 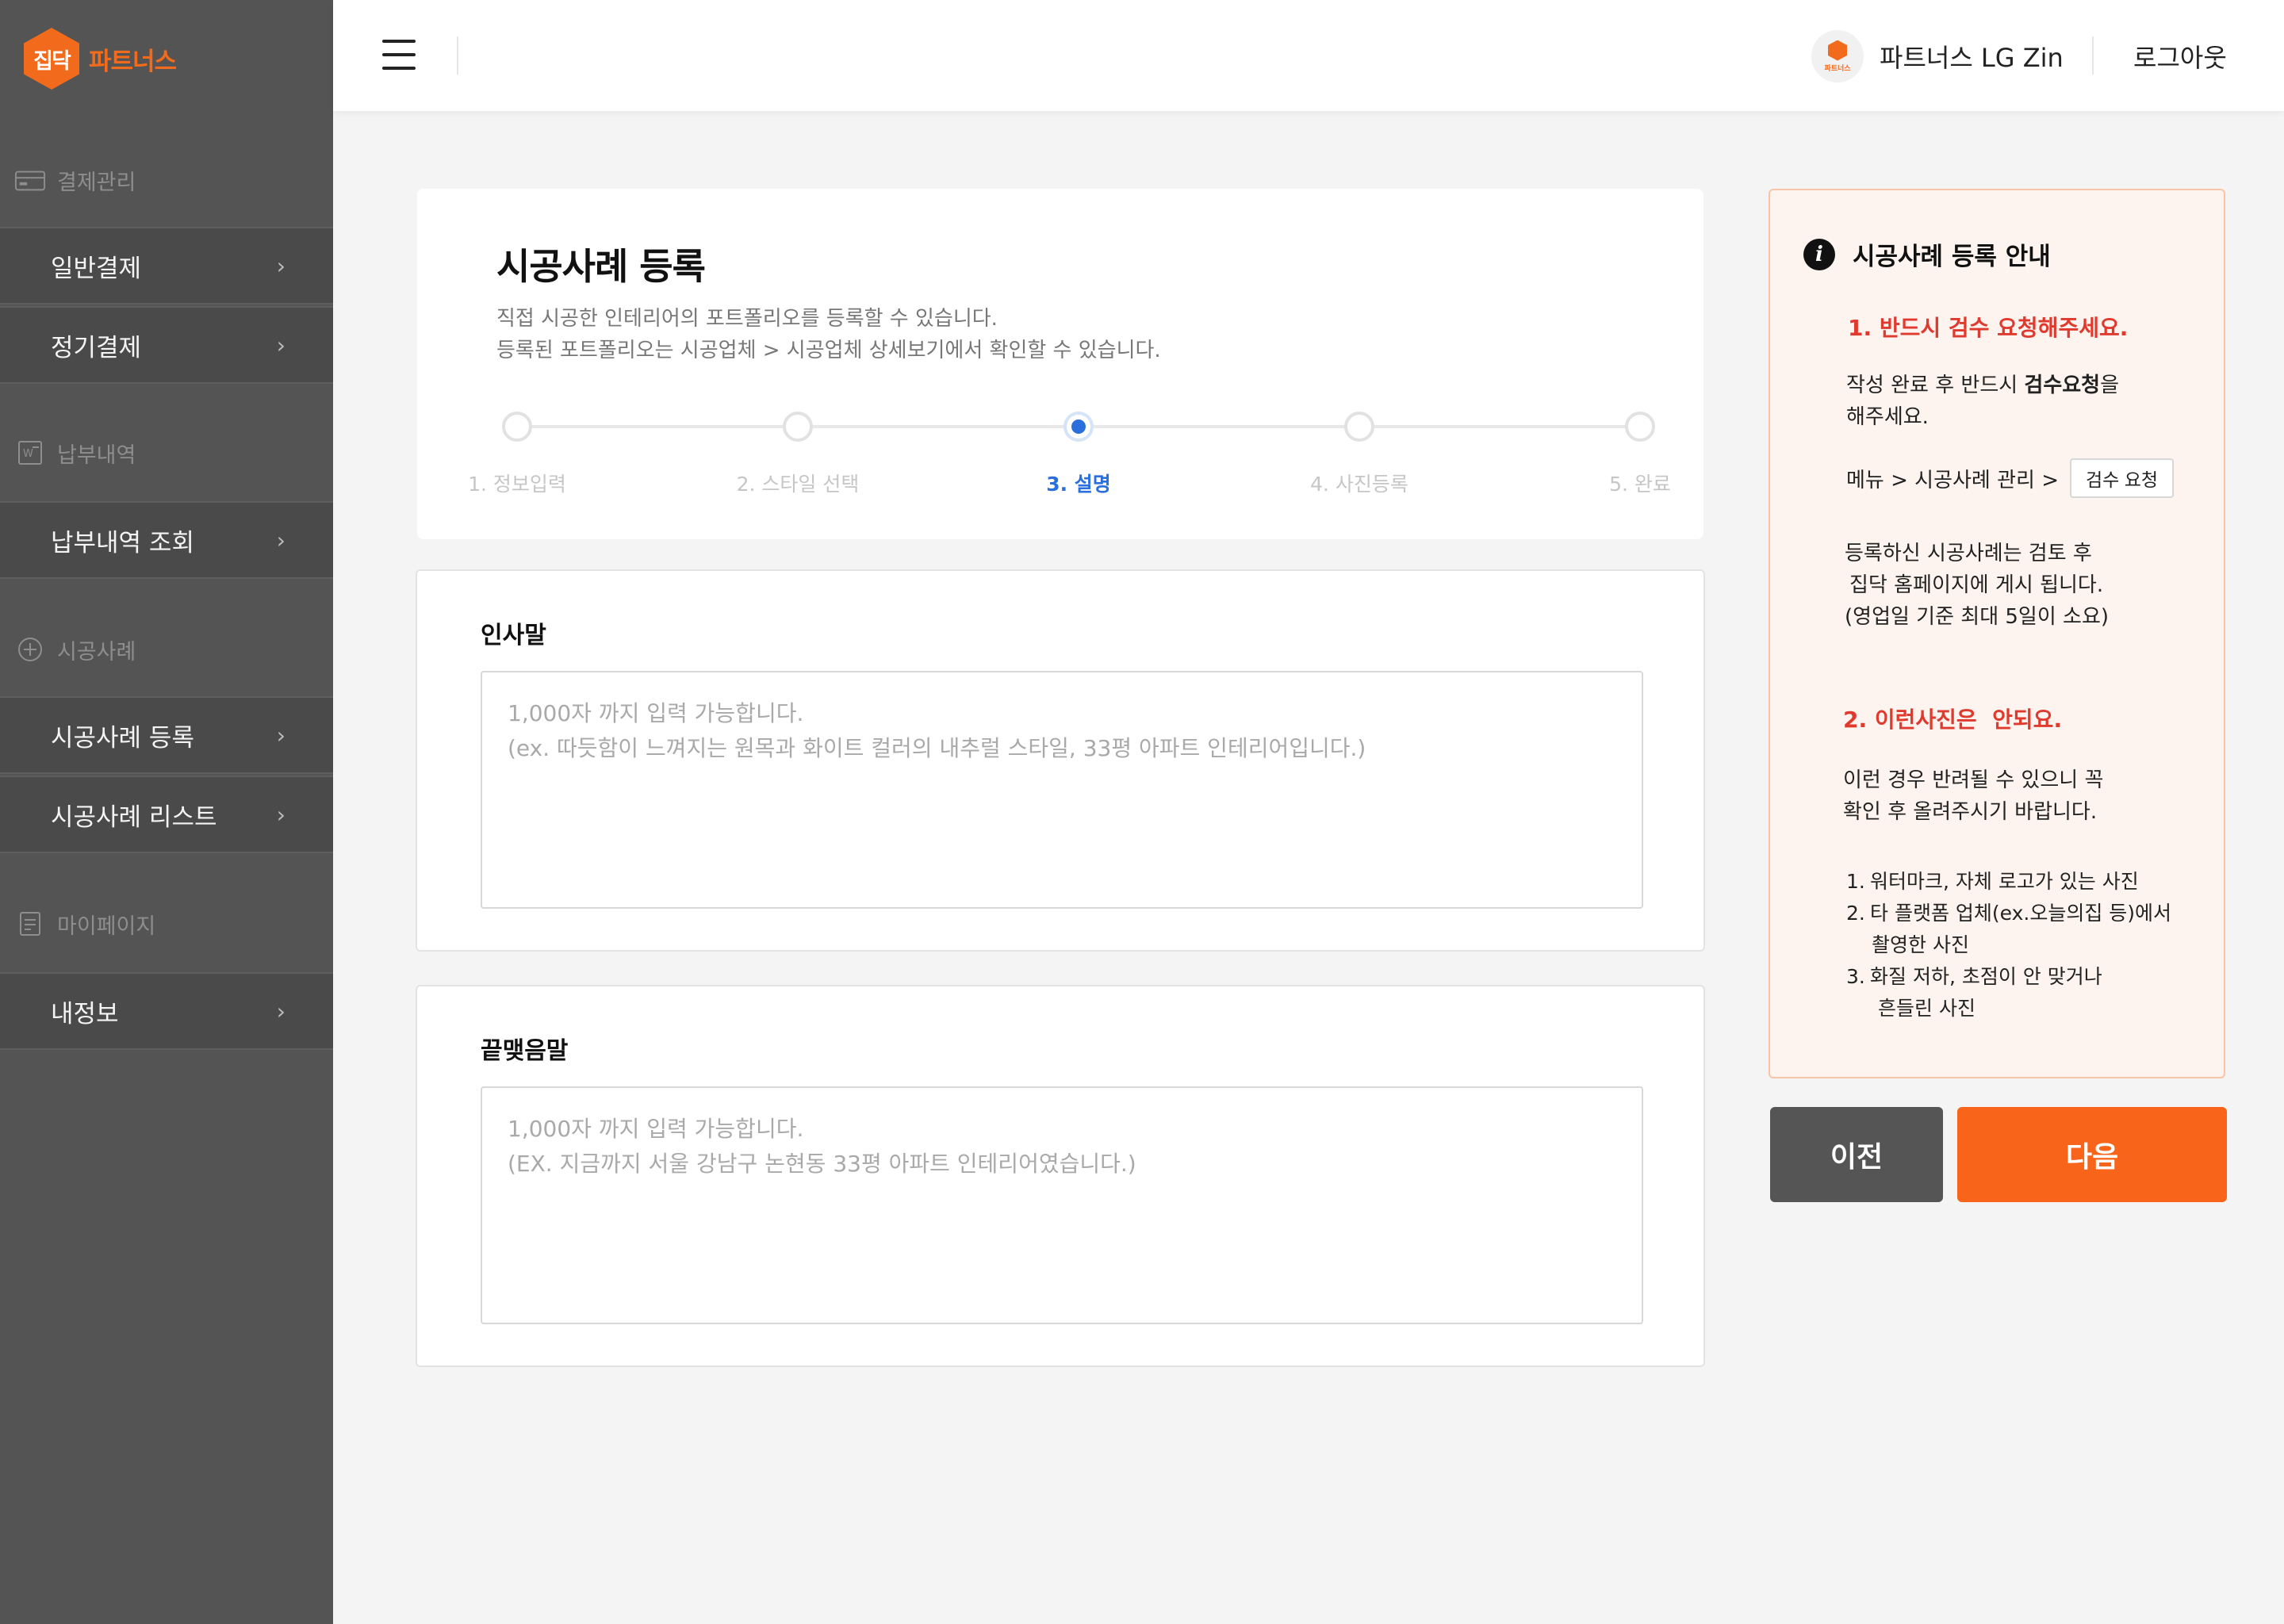 I want to click on list-text: 흔들린 사진, so click(x=1927, y=1008).